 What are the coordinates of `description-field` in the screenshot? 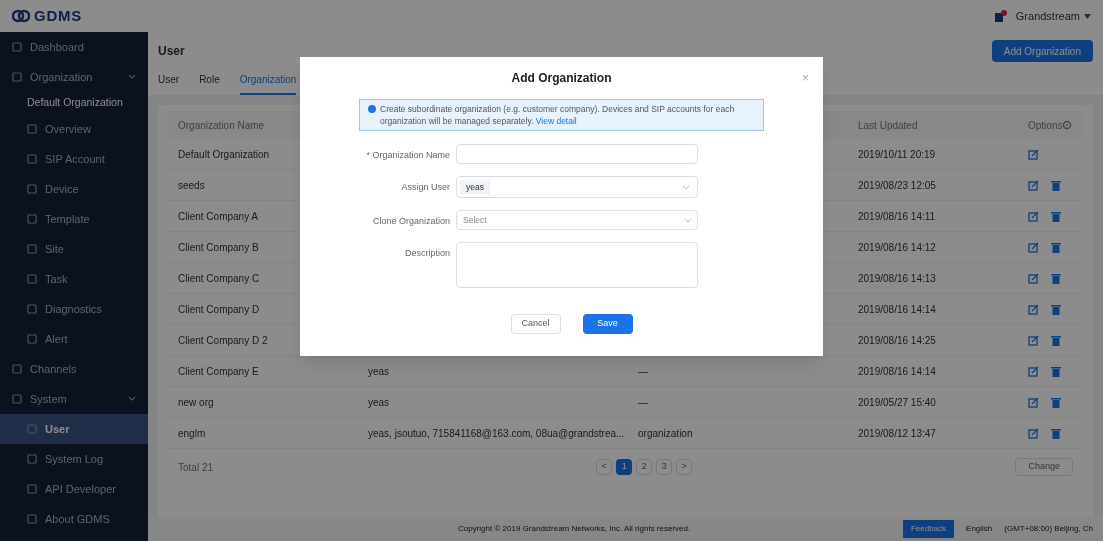 It's located at (577, 265).